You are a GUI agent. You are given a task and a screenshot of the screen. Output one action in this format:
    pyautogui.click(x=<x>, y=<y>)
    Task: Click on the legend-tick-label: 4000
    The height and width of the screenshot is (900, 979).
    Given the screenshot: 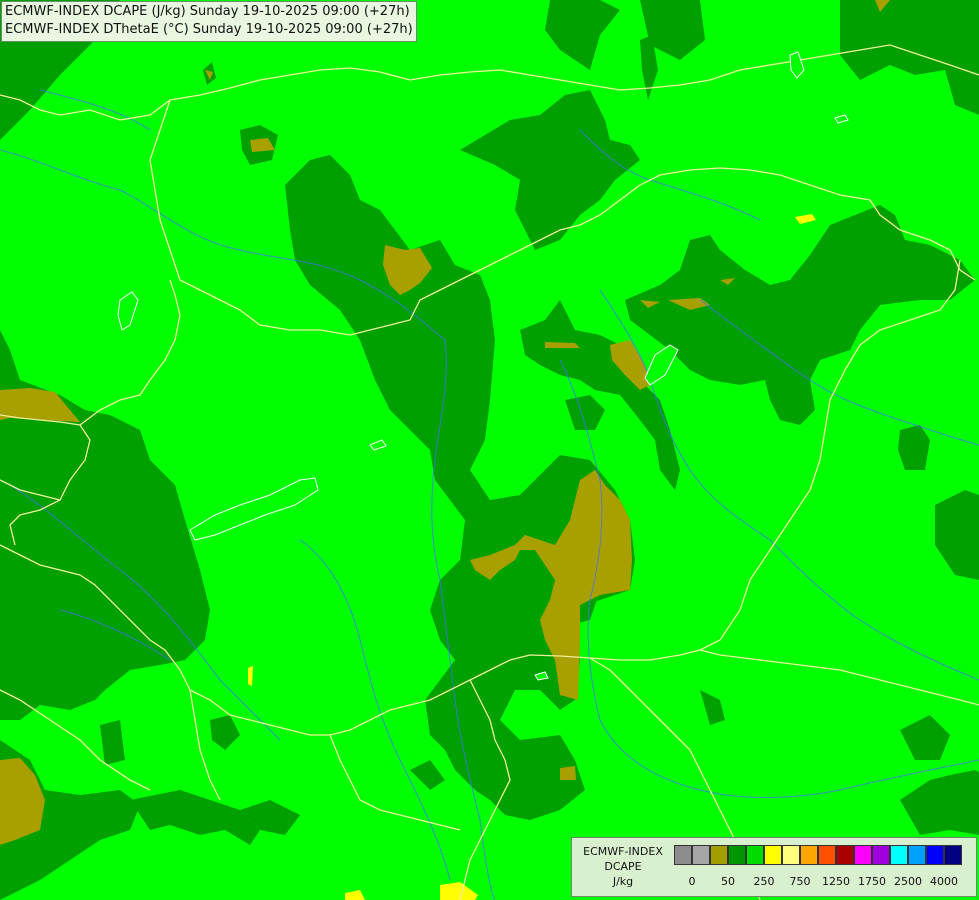 What is the action you would take?
    pyautogui.click(x=944, y=881)
    